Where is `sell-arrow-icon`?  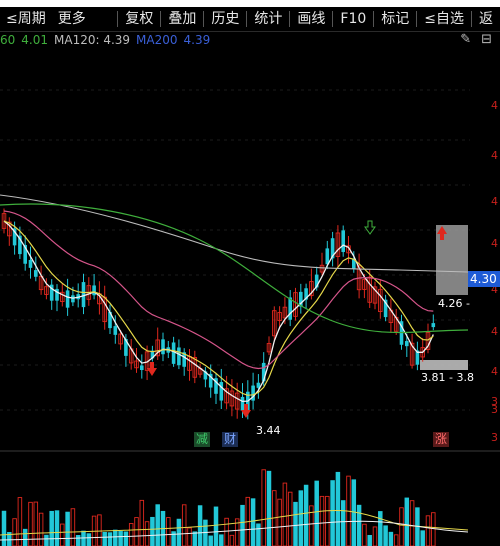
sell-arrow-icon is located at coordinates (370, 227).